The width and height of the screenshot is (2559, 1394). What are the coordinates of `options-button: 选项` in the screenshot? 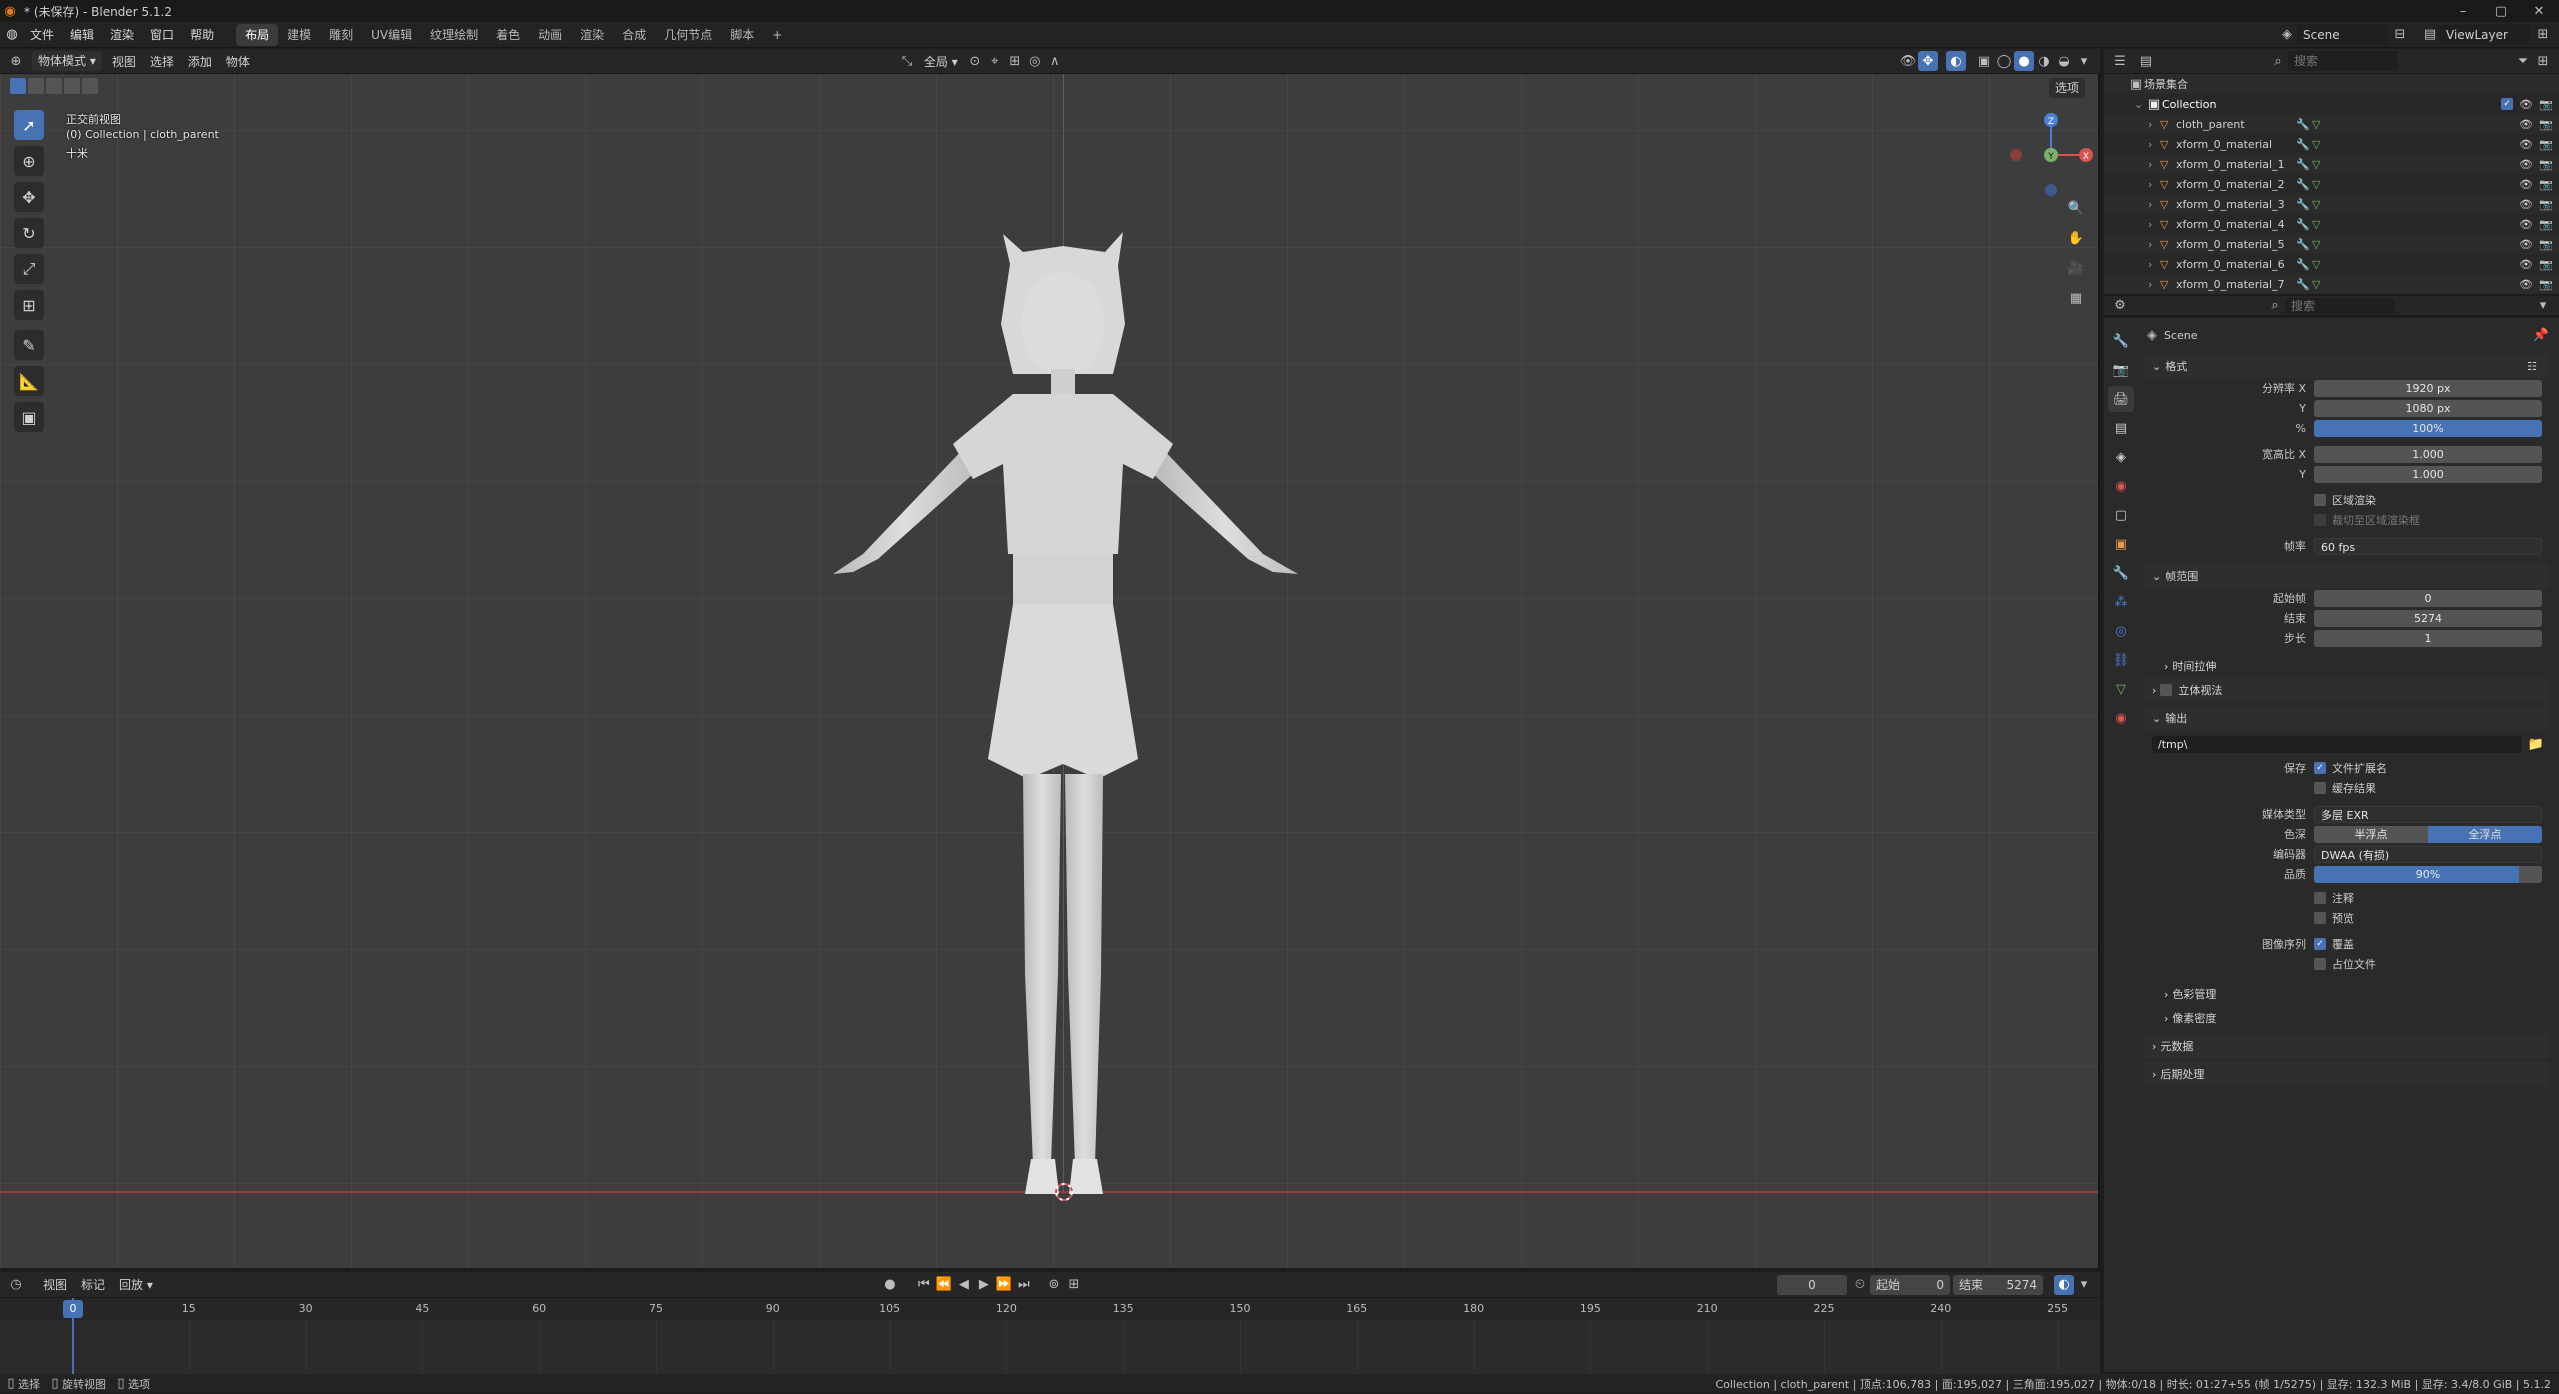 It's located at (2066, 88).